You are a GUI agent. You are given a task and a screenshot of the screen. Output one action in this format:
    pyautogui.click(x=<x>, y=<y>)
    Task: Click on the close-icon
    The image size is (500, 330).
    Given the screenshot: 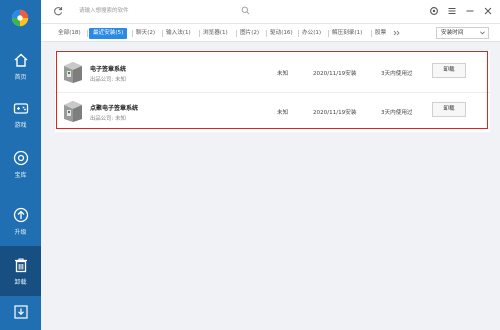 What is the action you would take?
    pyautogui.click(x=488, y=11)
    